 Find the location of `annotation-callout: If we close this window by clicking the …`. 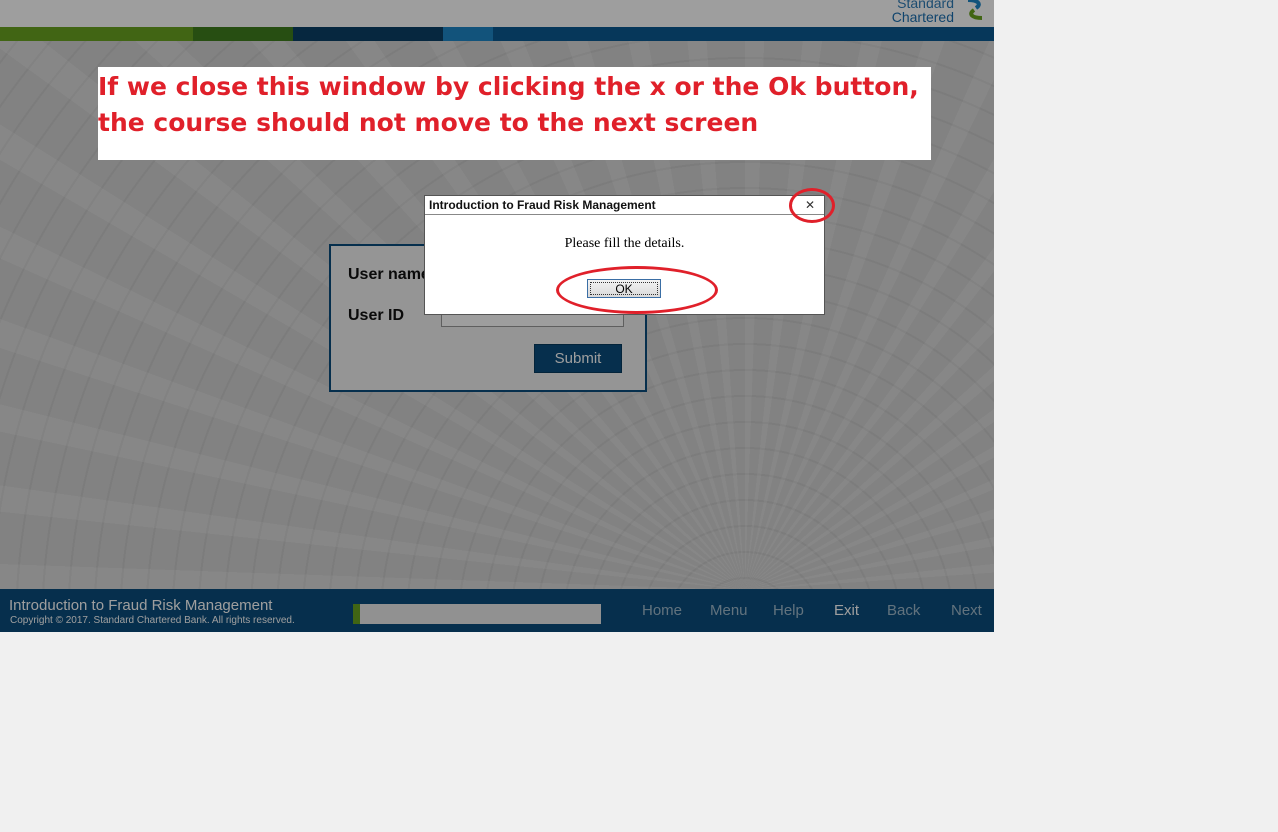

annotation-callout: If we close this window by clicking the … is located at coordinates (514, 113).